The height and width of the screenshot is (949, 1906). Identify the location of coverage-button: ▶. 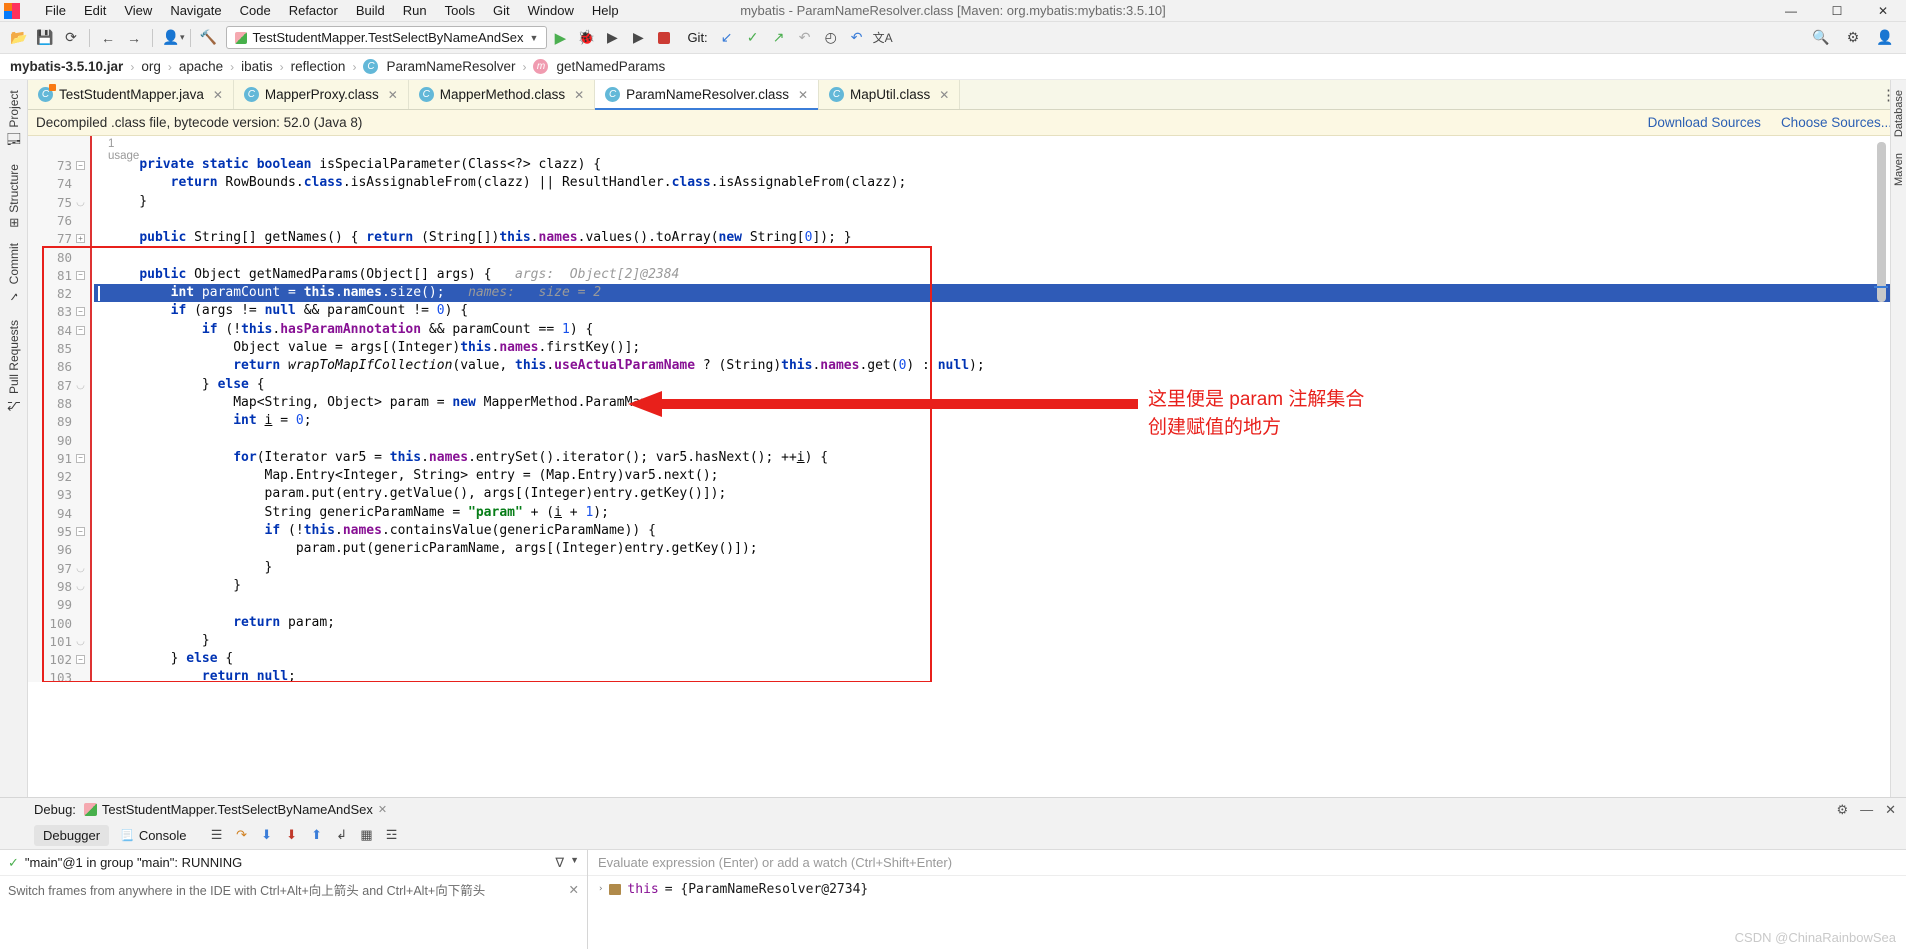
(612, 38).